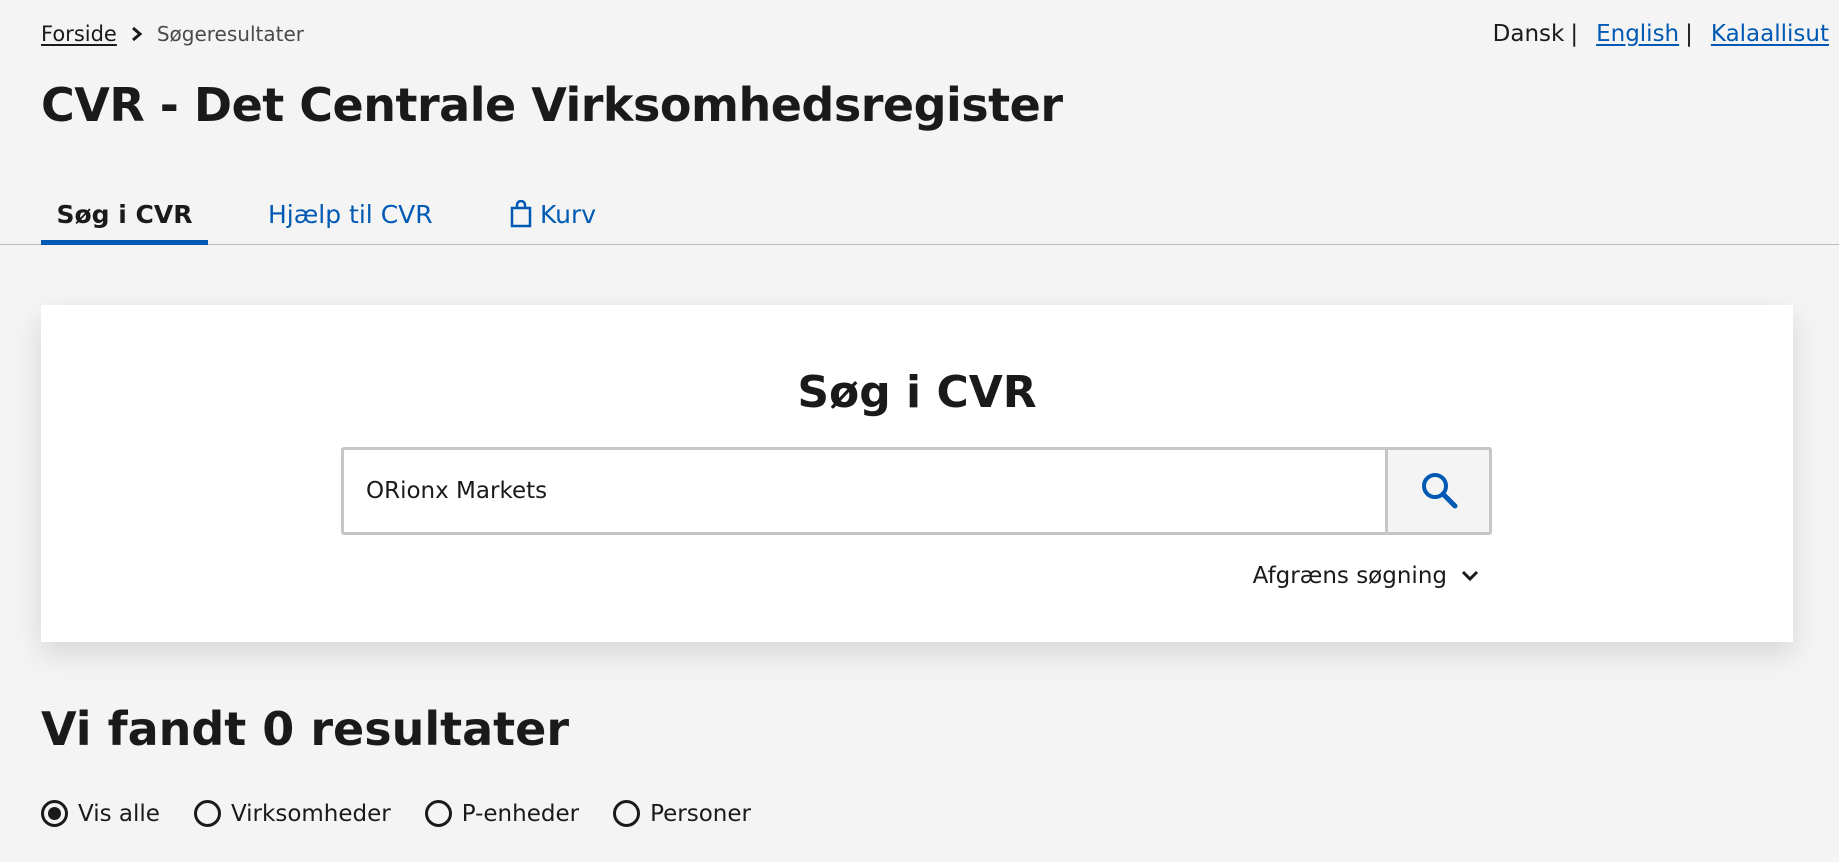 Image resolution: width=1839 pixels, height=862 pixels. Describe the element at coordinates (1470, 576) in the screenshot. I see `chevron-down-icon` at that location.